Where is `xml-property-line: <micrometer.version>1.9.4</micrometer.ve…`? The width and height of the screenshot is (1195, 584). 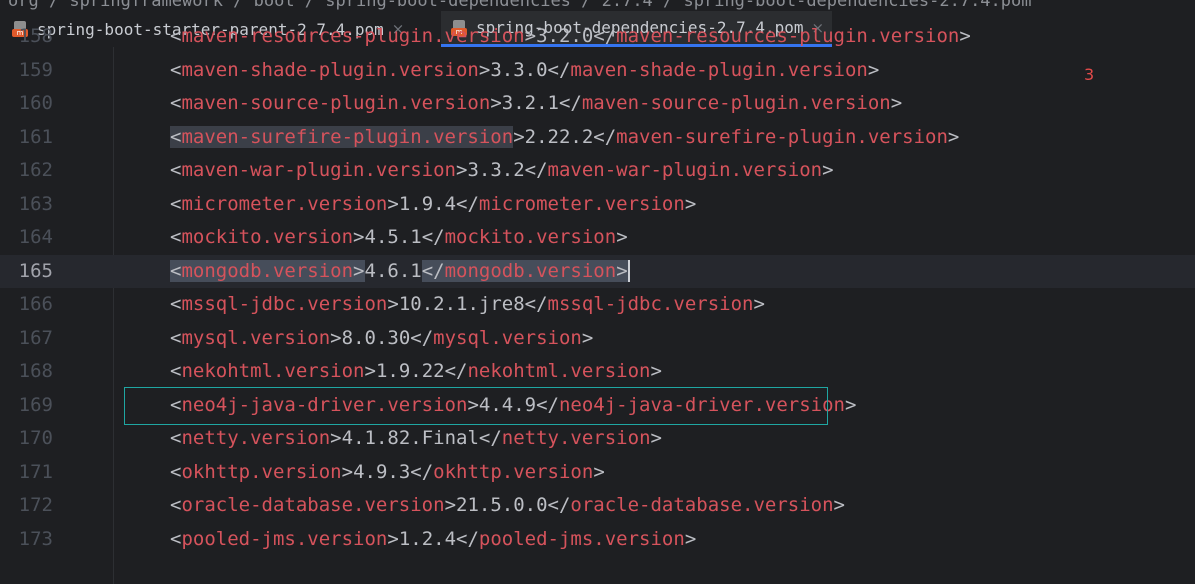
xml-property-line: <micrometer.version>1.9.4</micrometer.ve… is located at coordinates (433, 203).